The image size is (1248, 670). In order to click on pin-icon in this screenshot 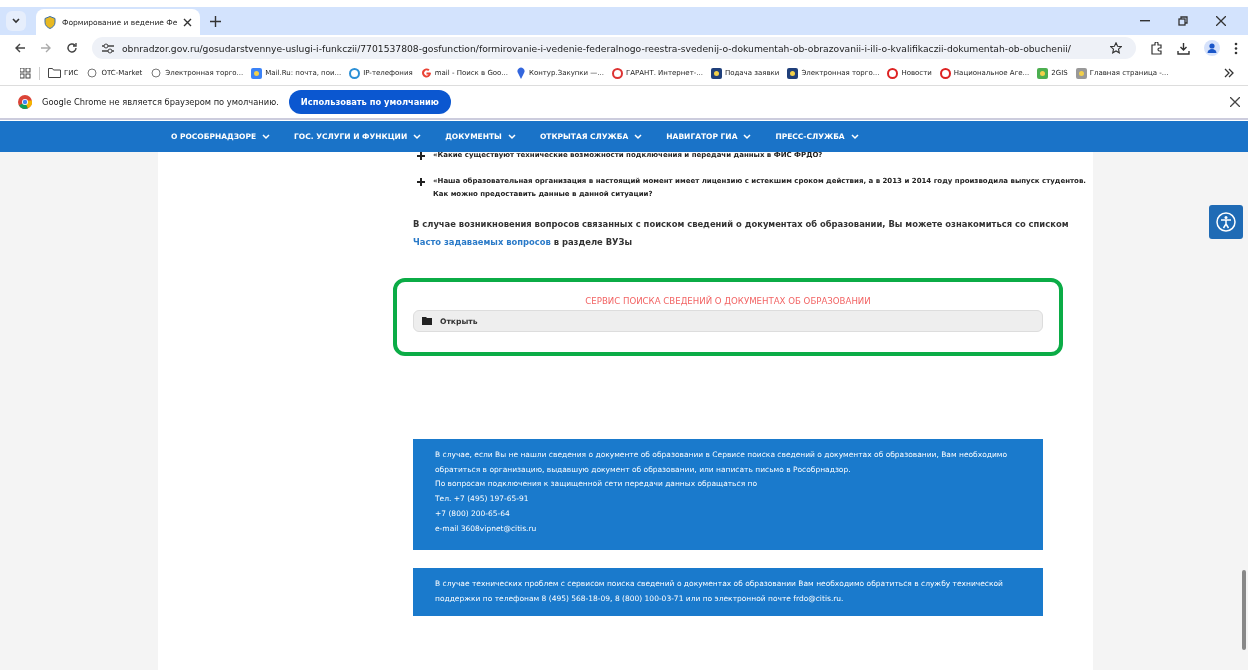, I will do `click(520, 73)`.